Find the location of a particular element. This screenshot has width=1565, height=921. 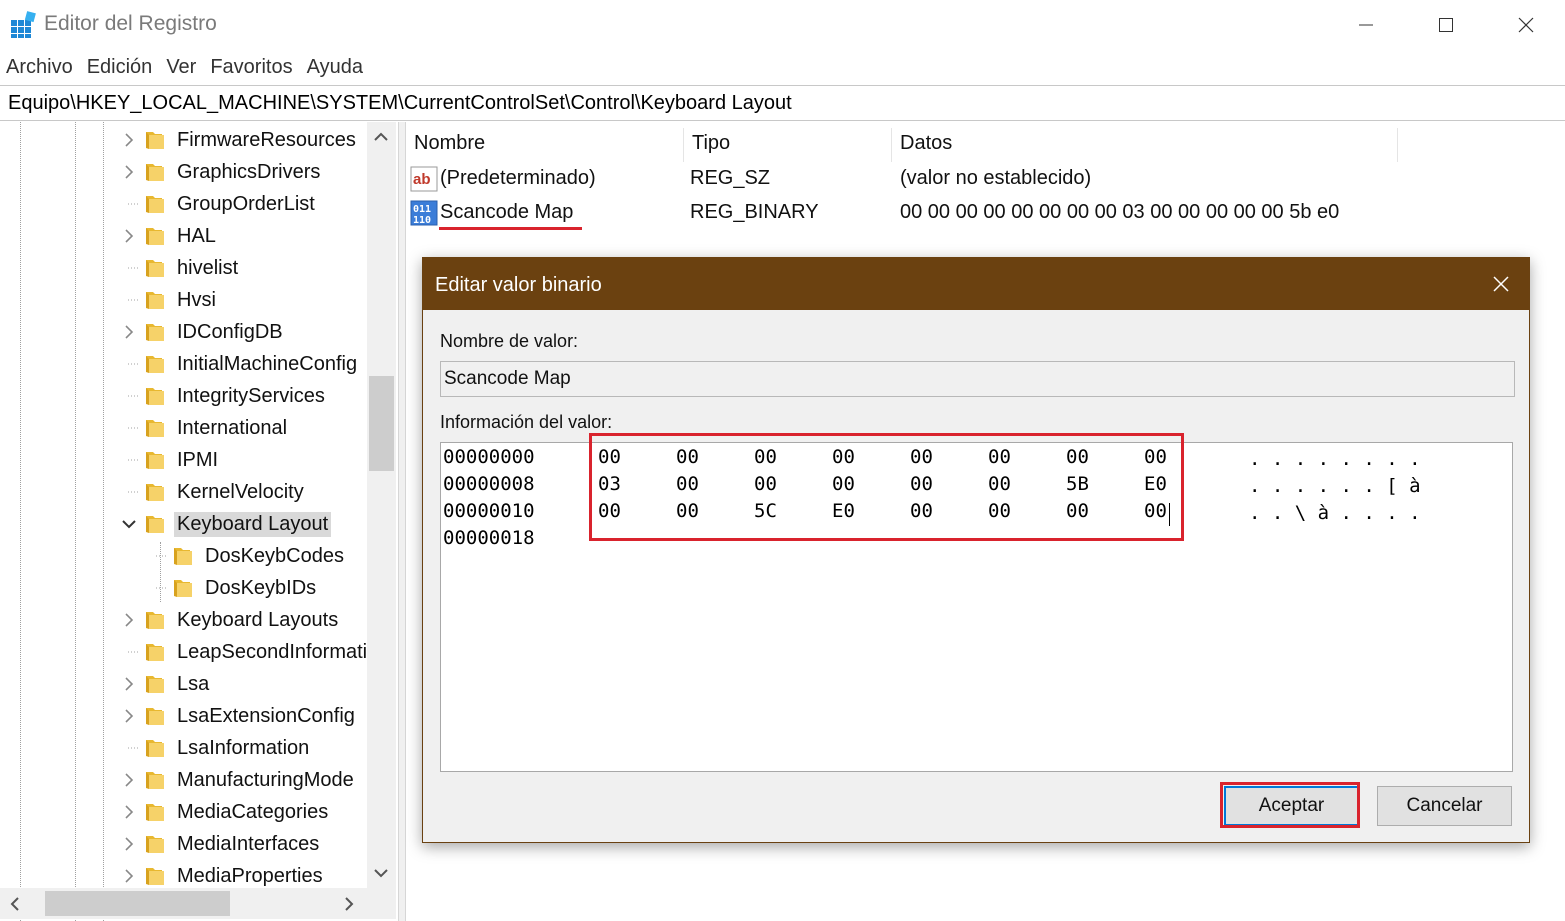

cancel-button: Cancelar is located at coordinates (1444, 806).